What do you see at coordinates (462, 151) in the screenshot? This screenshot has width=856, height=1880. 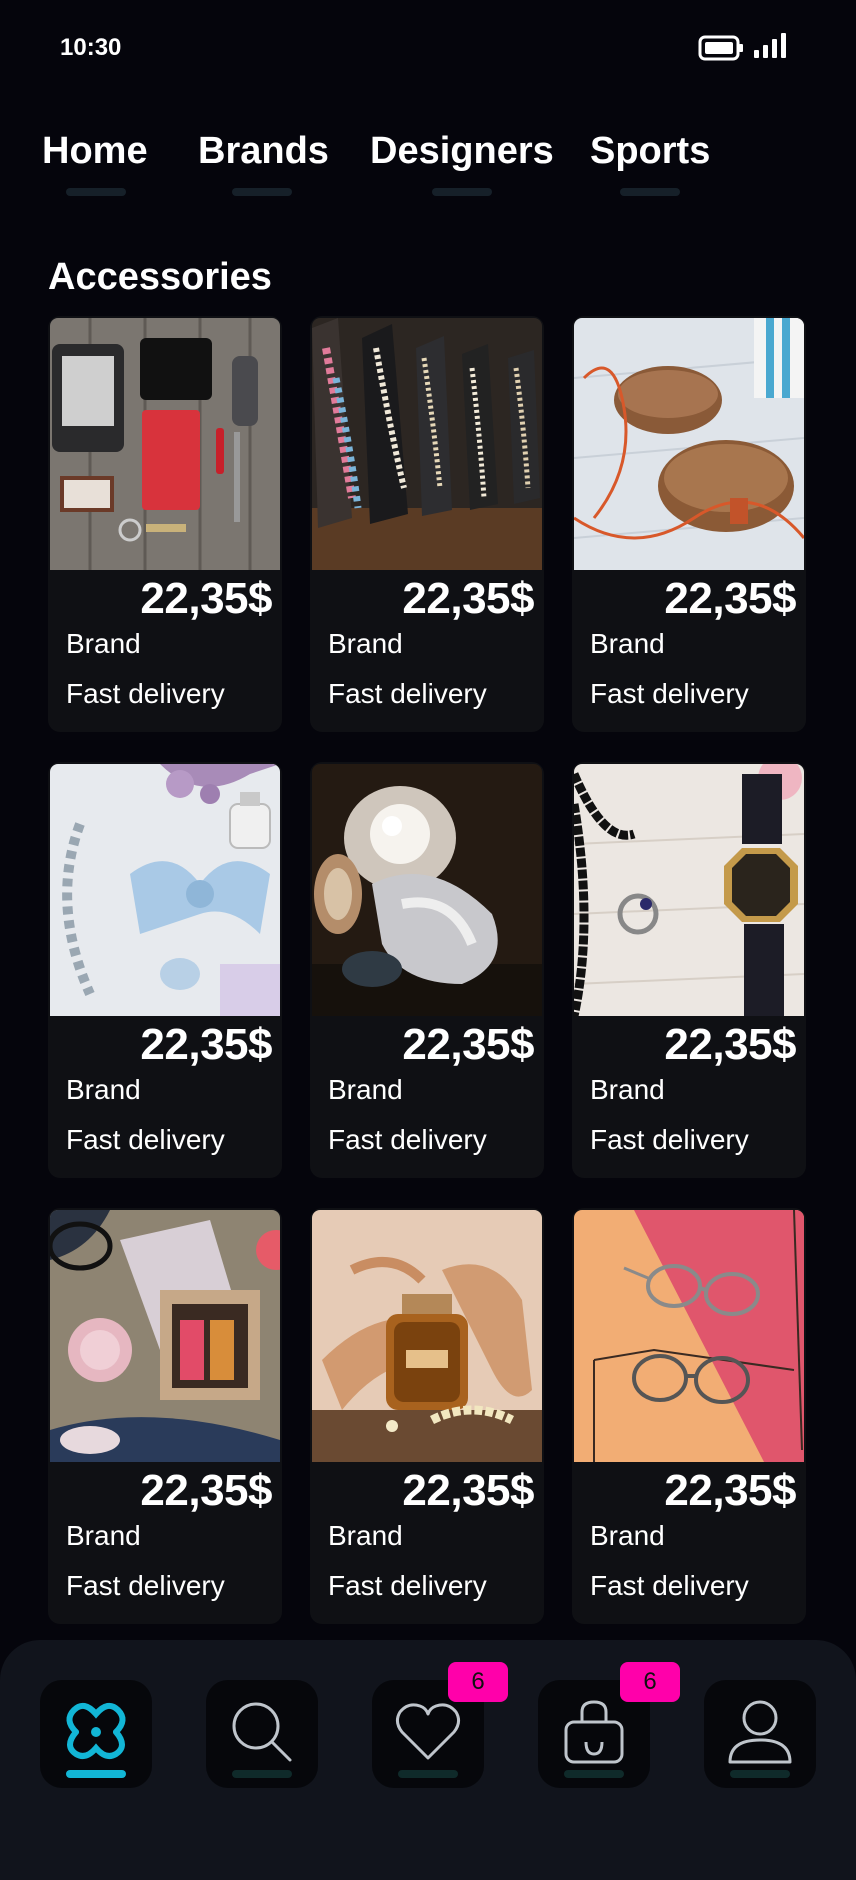 I see `tab-label: Designers` at bounding box center [462, 151].